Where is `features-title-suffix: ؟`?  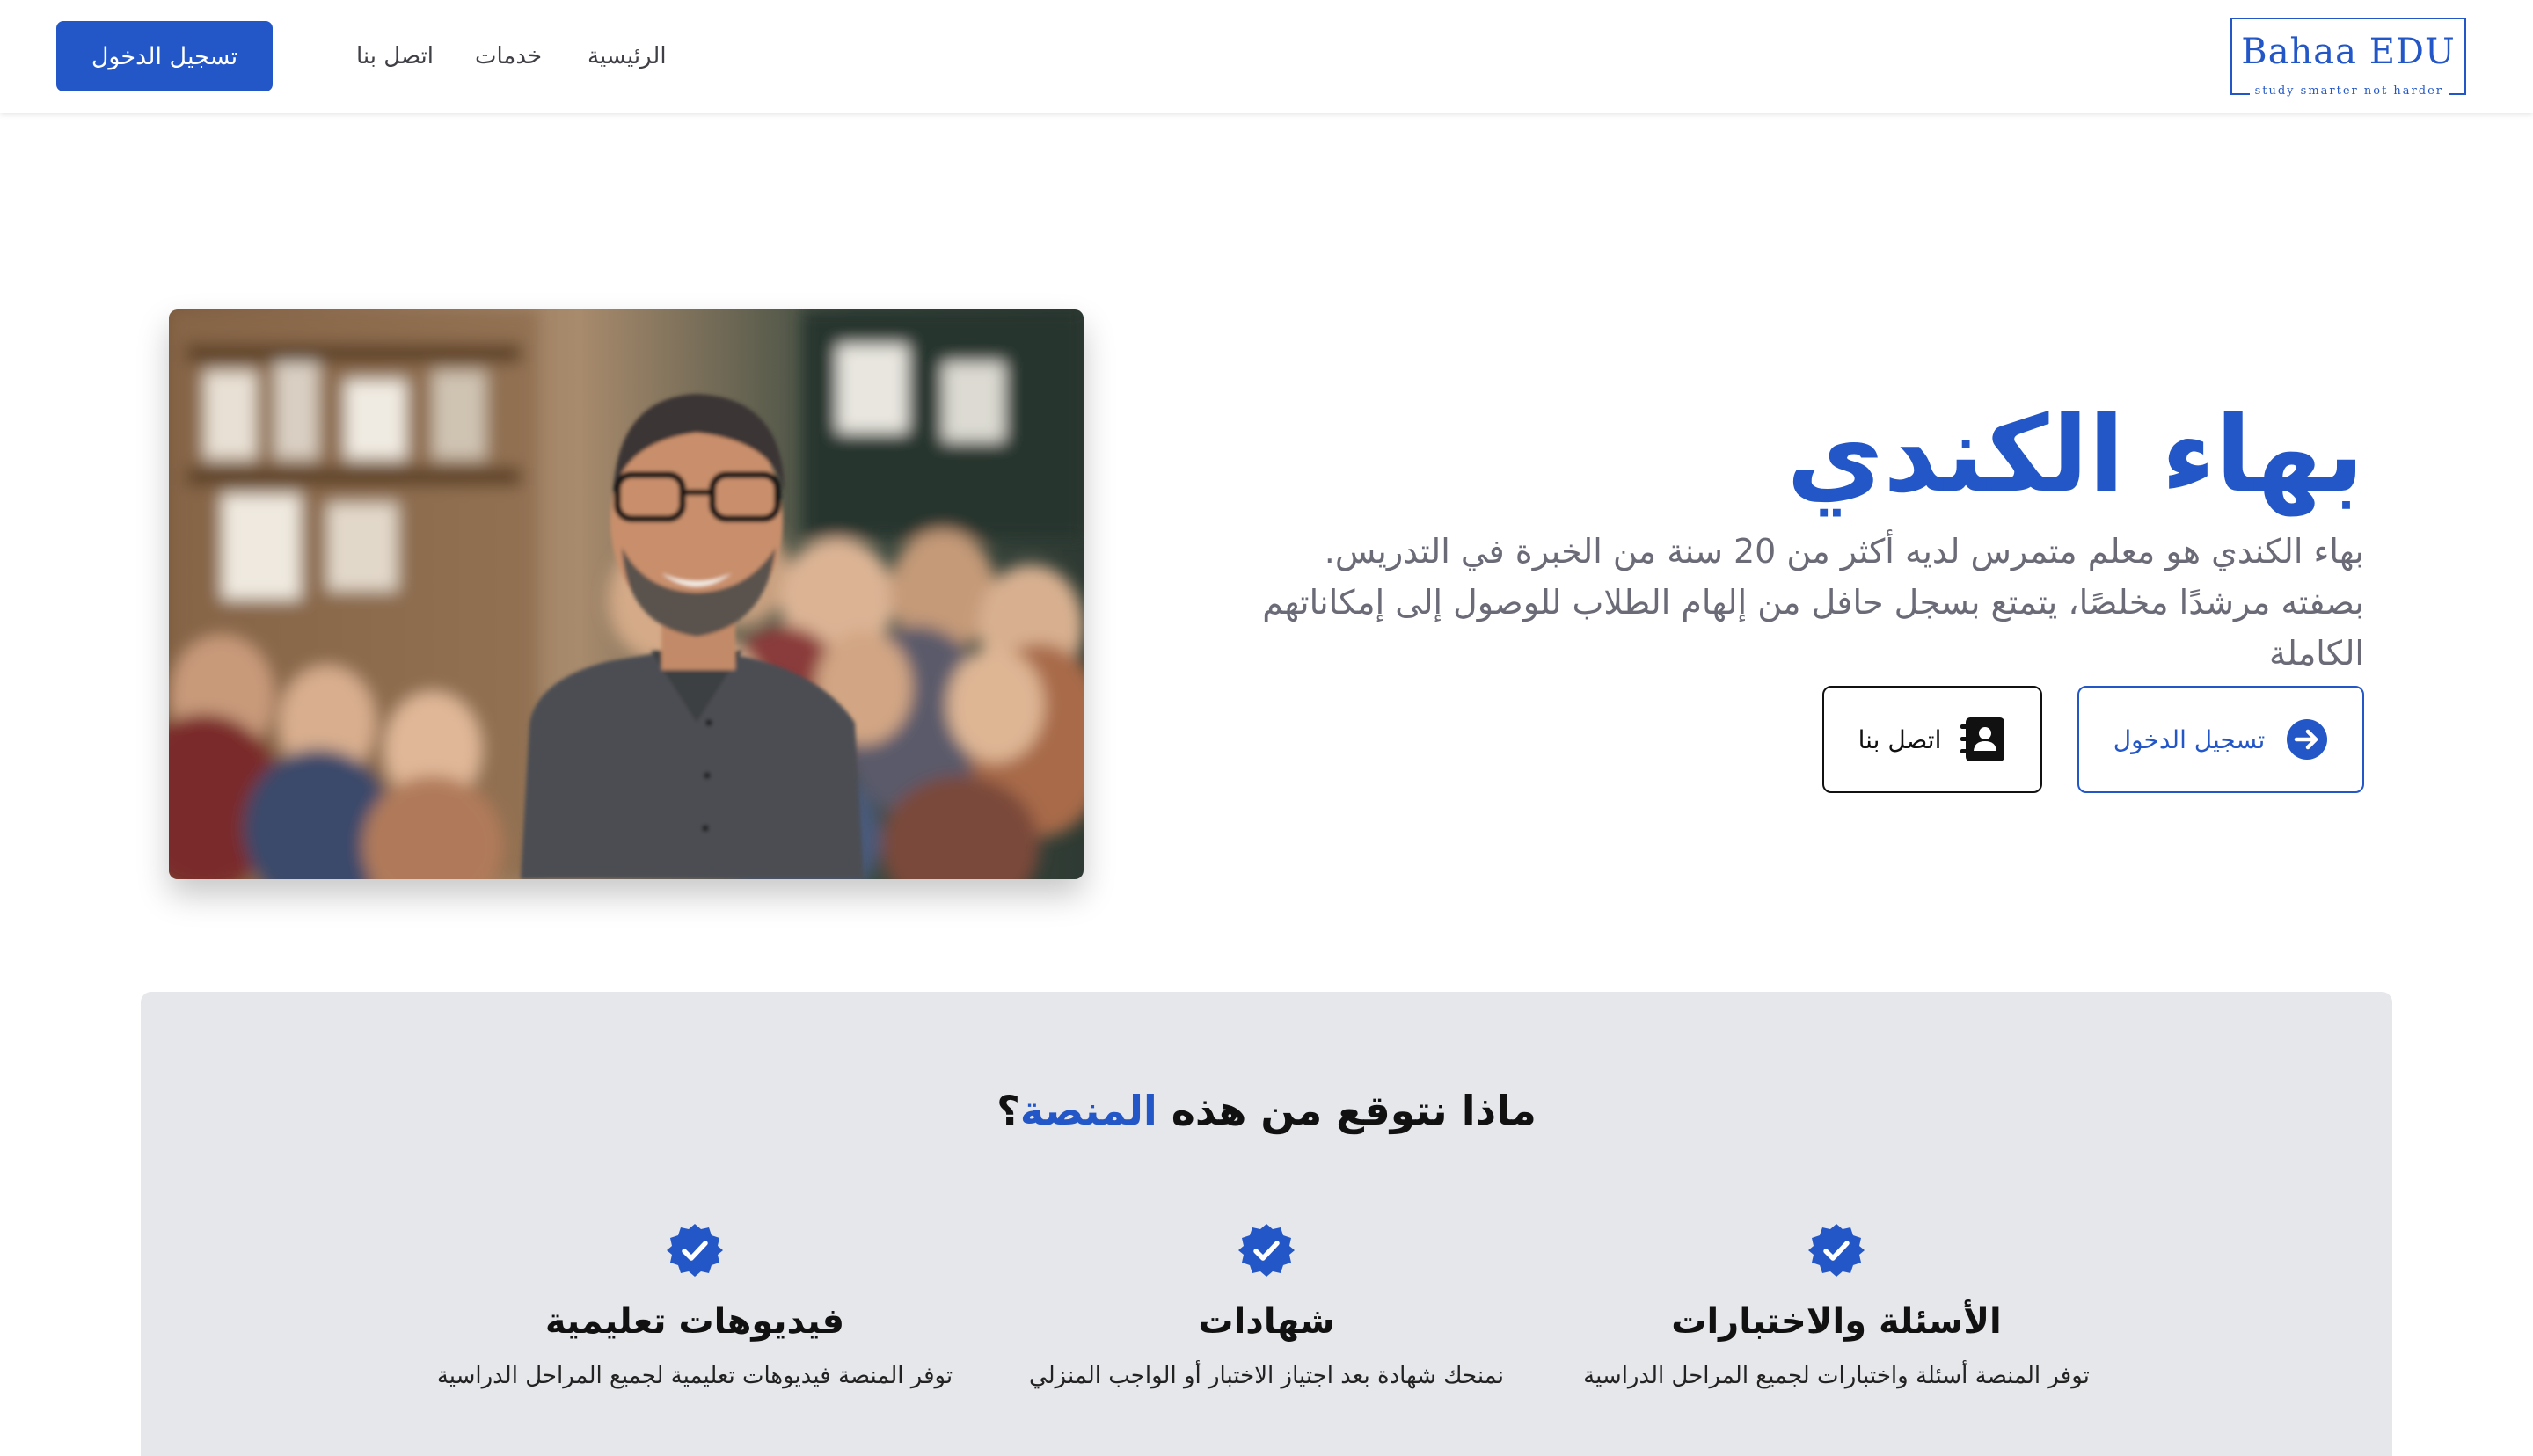
features-title-suffix: ؟ is located at coordinates (1008, 1110).